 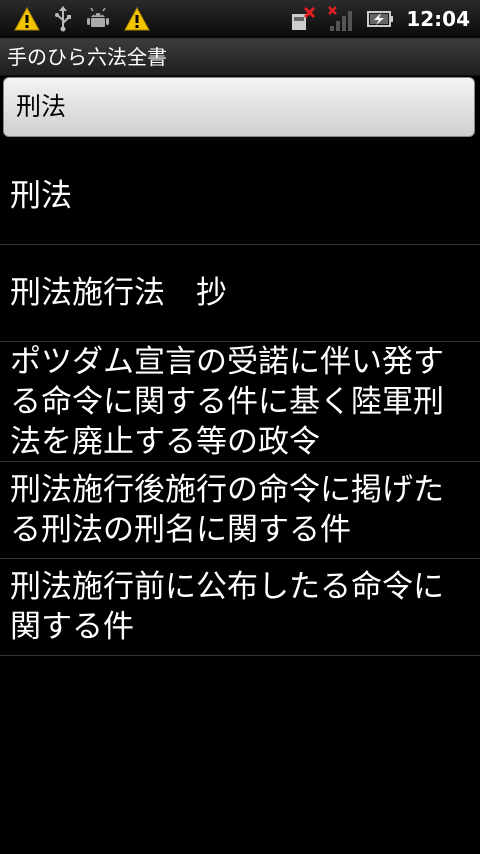 I want to click on app-title: 手のひら六法全書, so click(x=87, y=57).